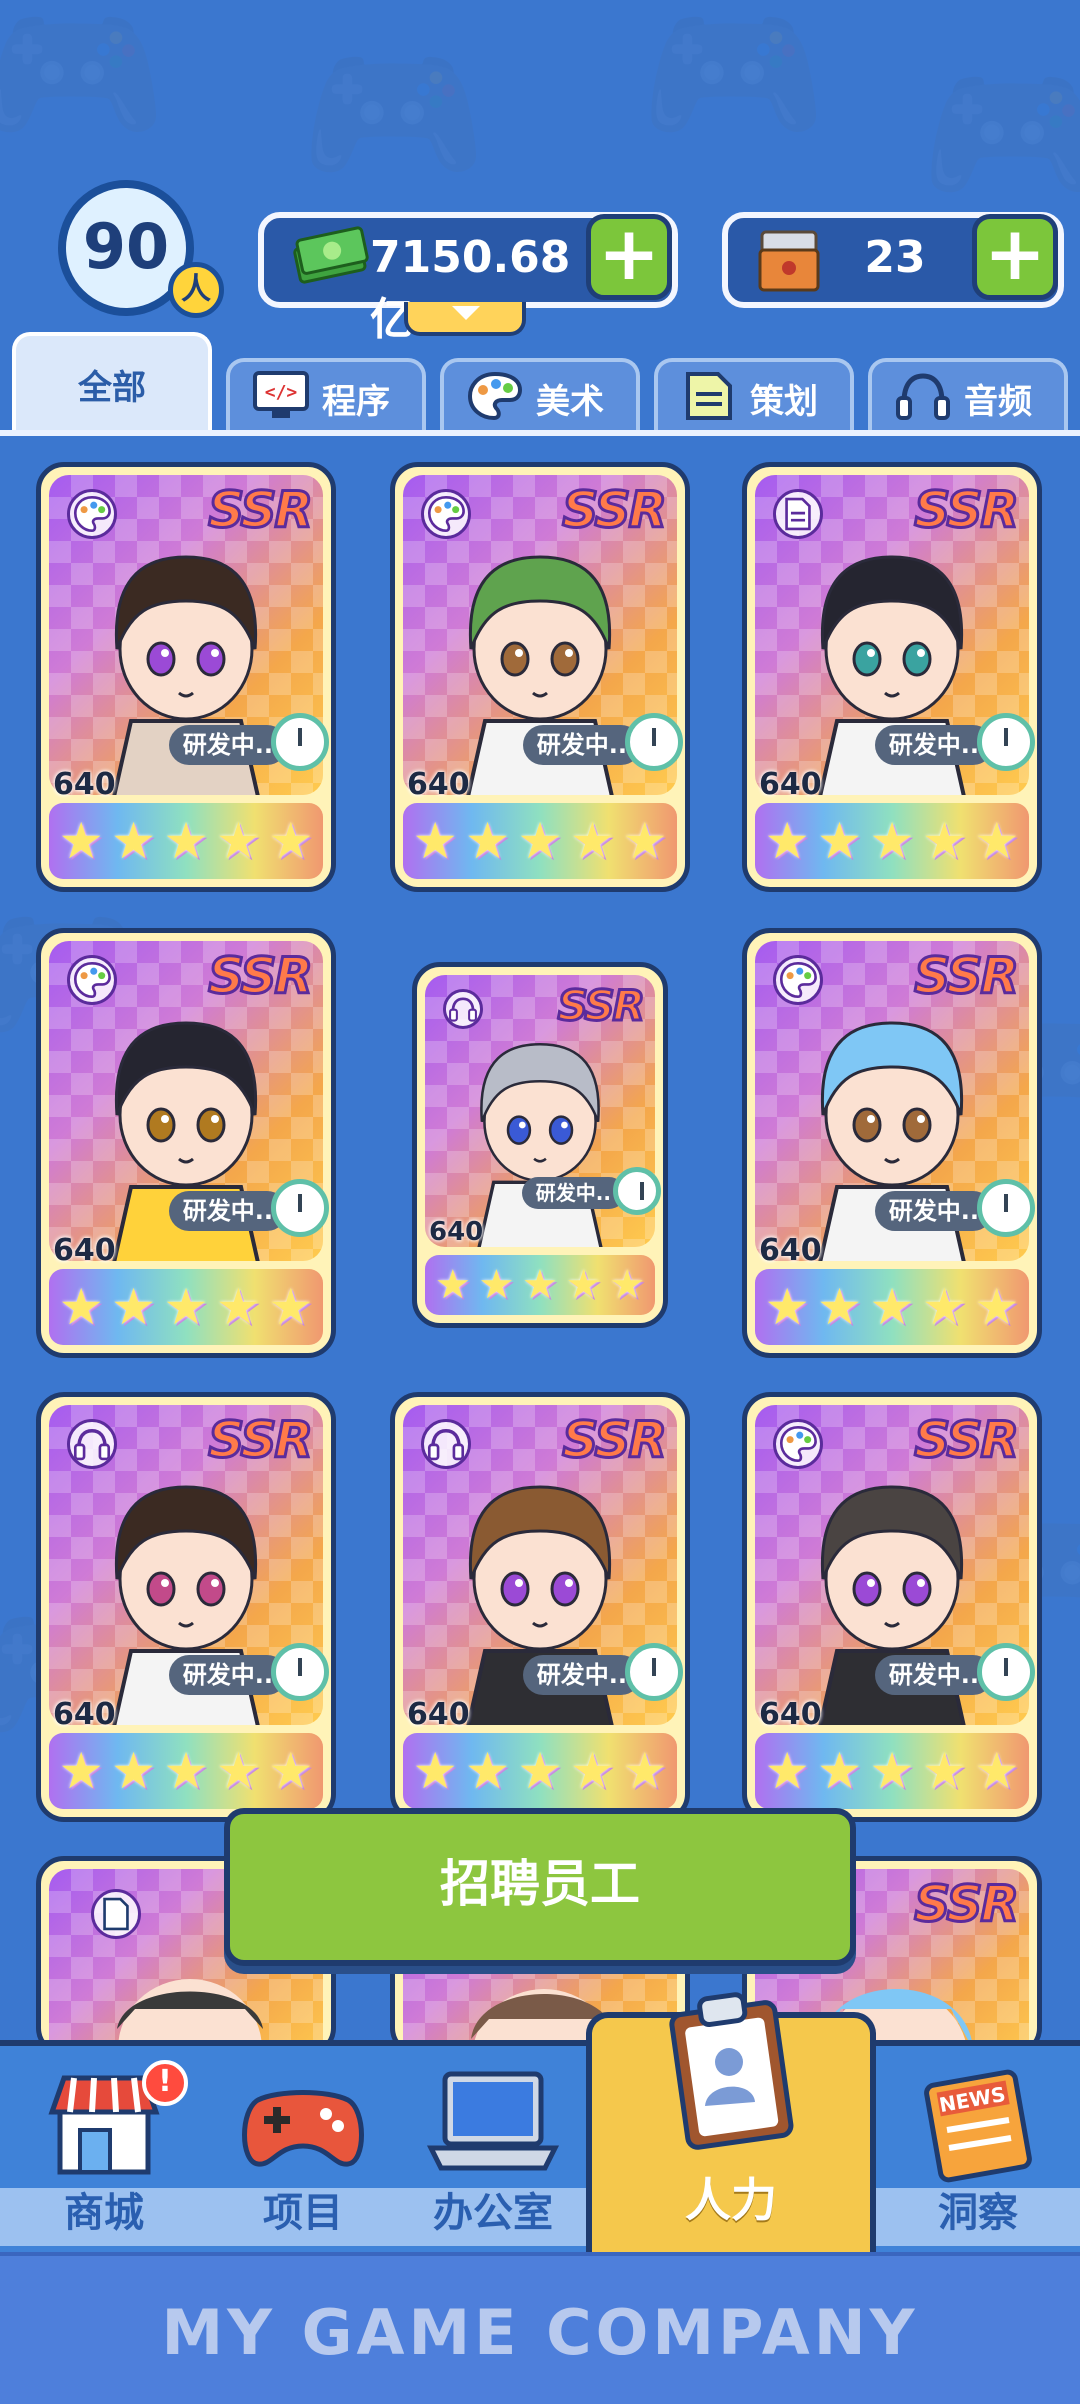 This screenshot has width=1080, height=2404. What do you see at coordinates (895, 257) in the screenshot?
I see `mail-count: 23` at bounding box center [895, 257].